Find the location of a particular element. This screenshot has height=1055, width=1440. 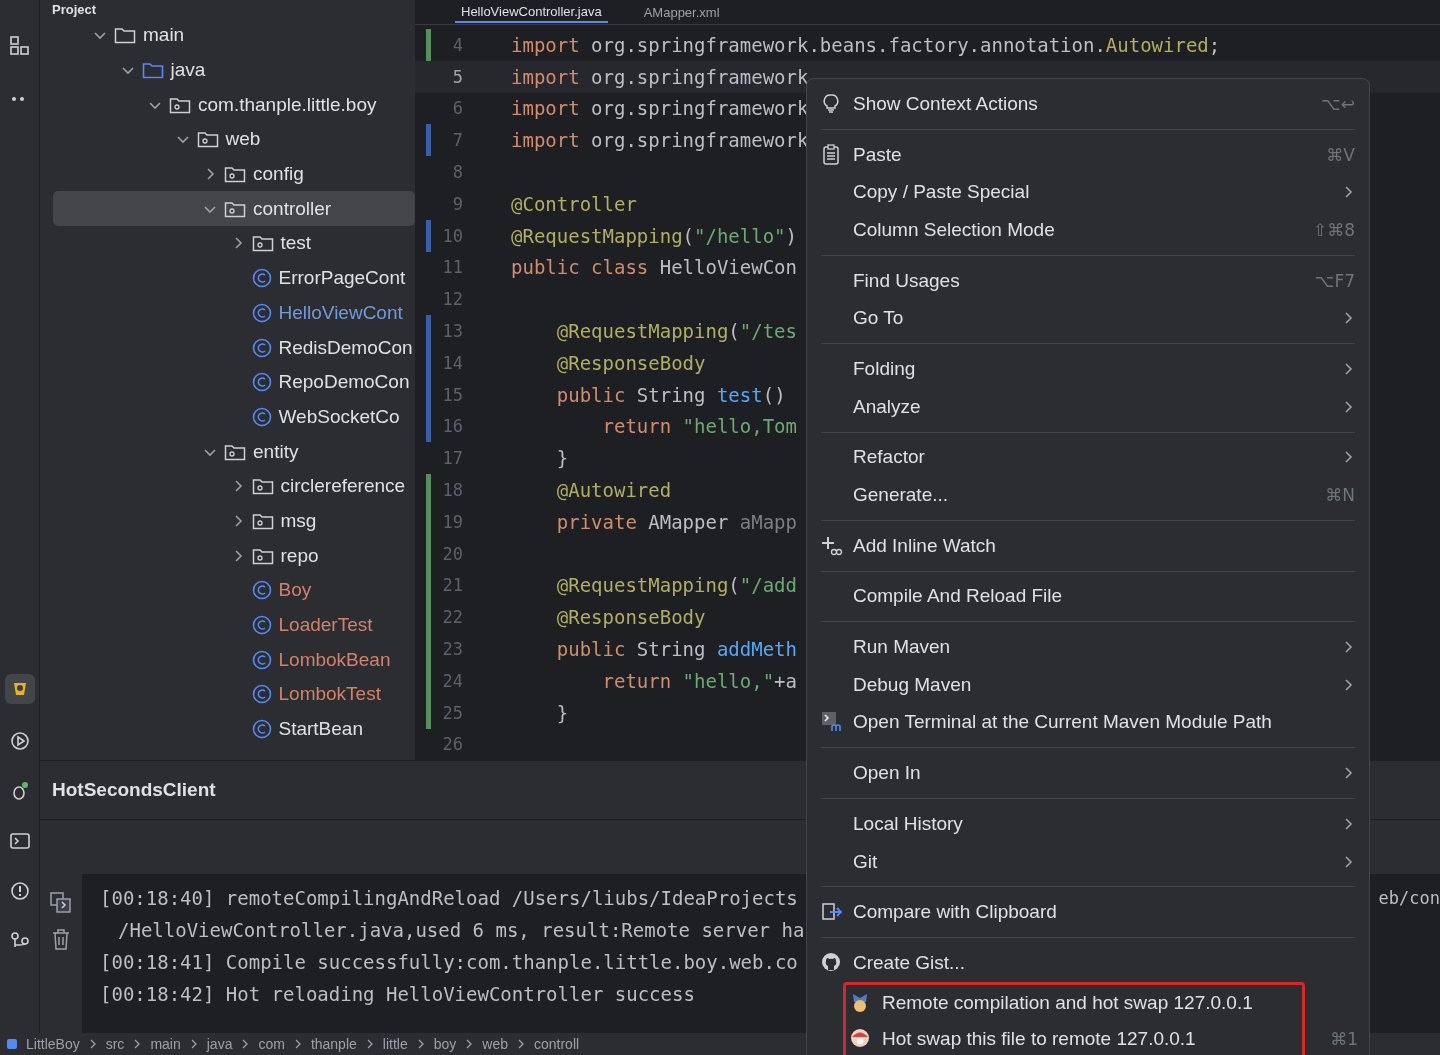

tree-row: entity is located at coordinates (234, 451).